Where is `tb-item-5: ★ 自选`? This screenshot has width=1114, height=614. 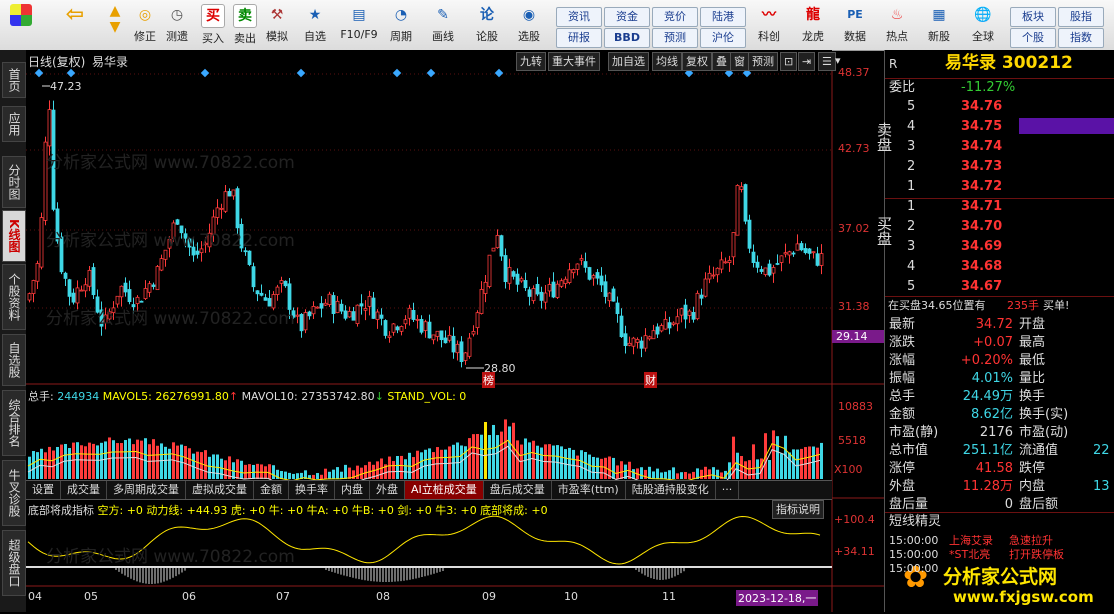 tb-item-5: ★ 自选 is located at coordinates (315, 25).